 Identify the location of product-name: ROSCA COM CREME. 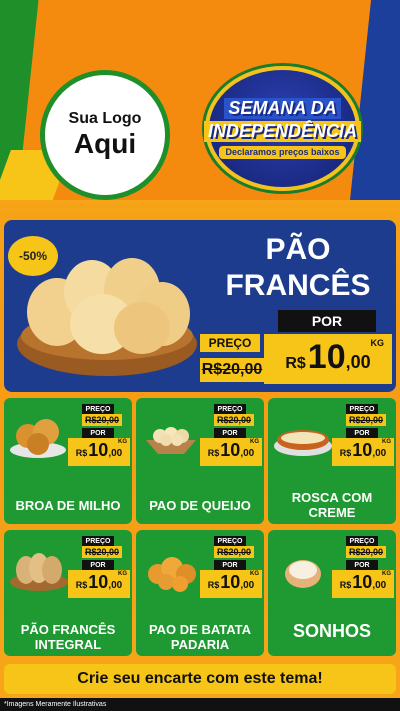
(332, 505).